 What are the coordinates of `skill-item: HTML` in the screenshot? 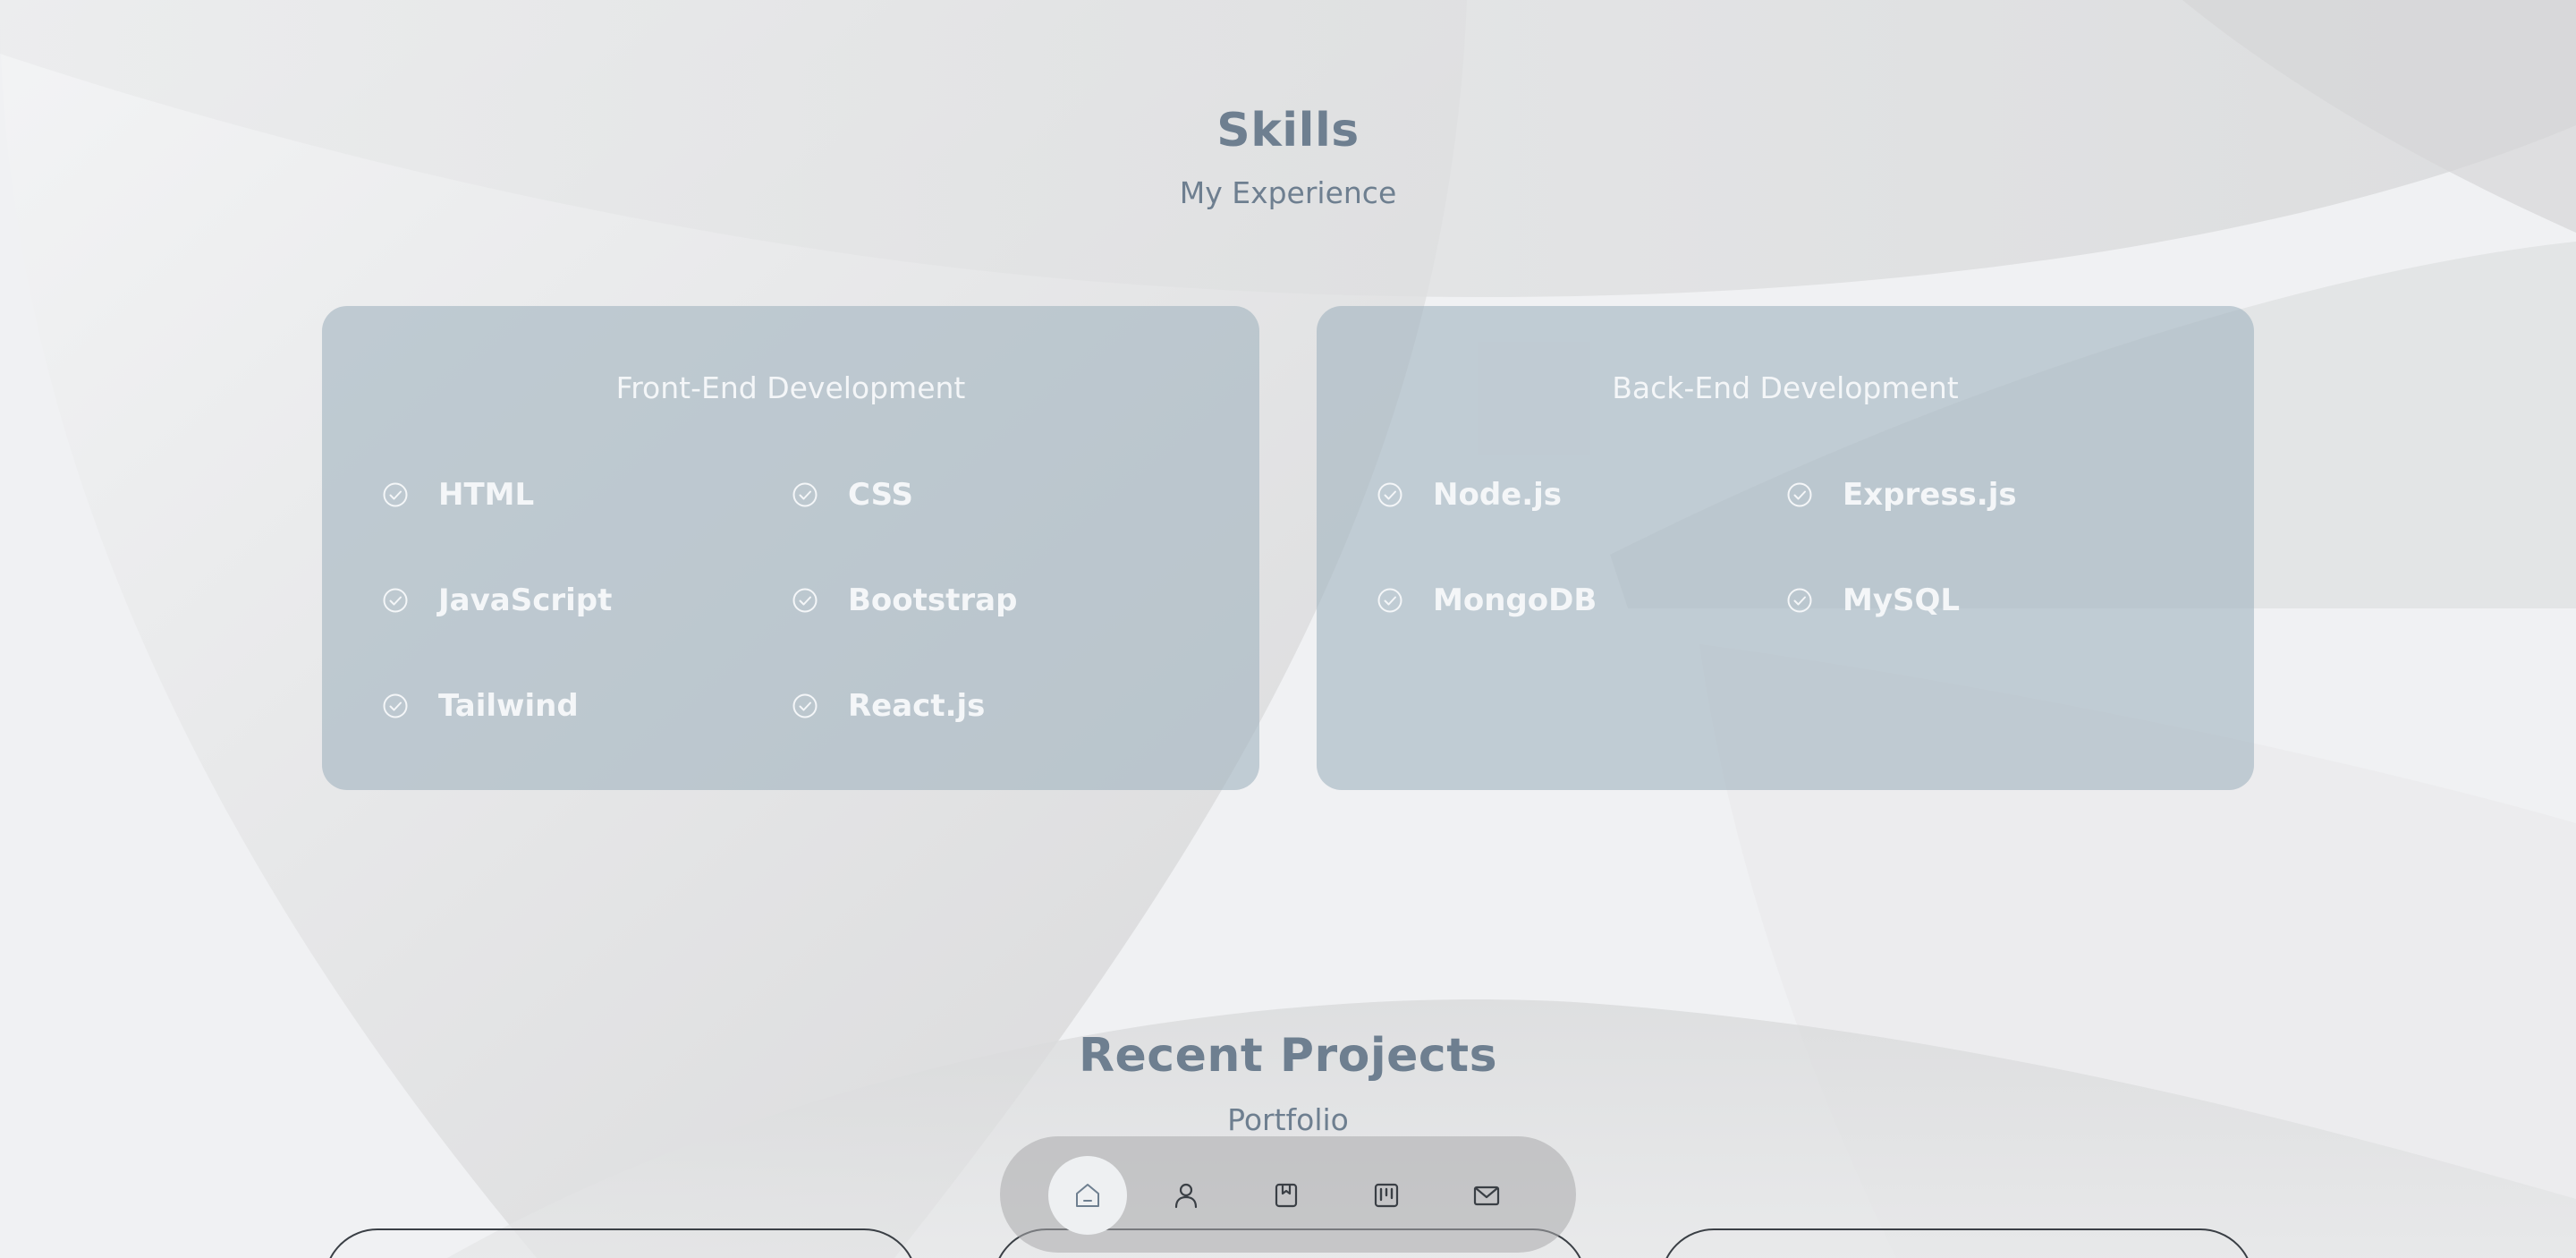 It's located at (457, 495).